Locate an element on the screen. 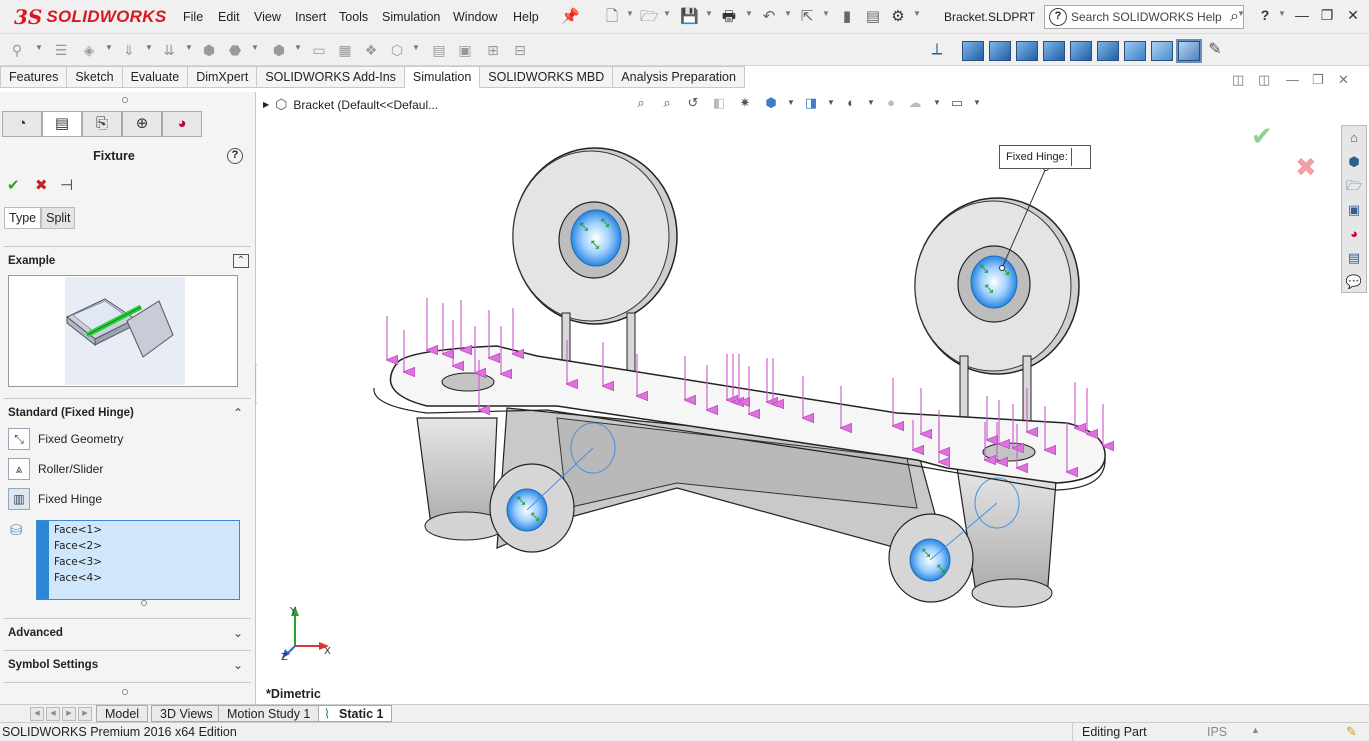  tab-evaluate: Evaluate is located at coordinates (155, 77).